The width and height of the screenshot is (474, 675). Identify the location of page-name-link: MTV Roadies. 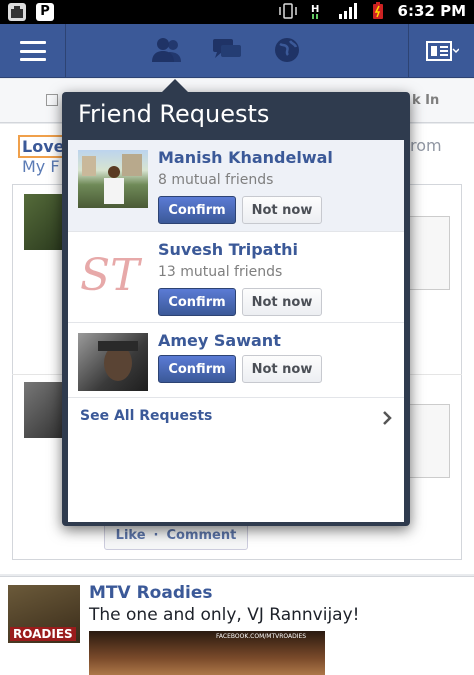
(150, 593).